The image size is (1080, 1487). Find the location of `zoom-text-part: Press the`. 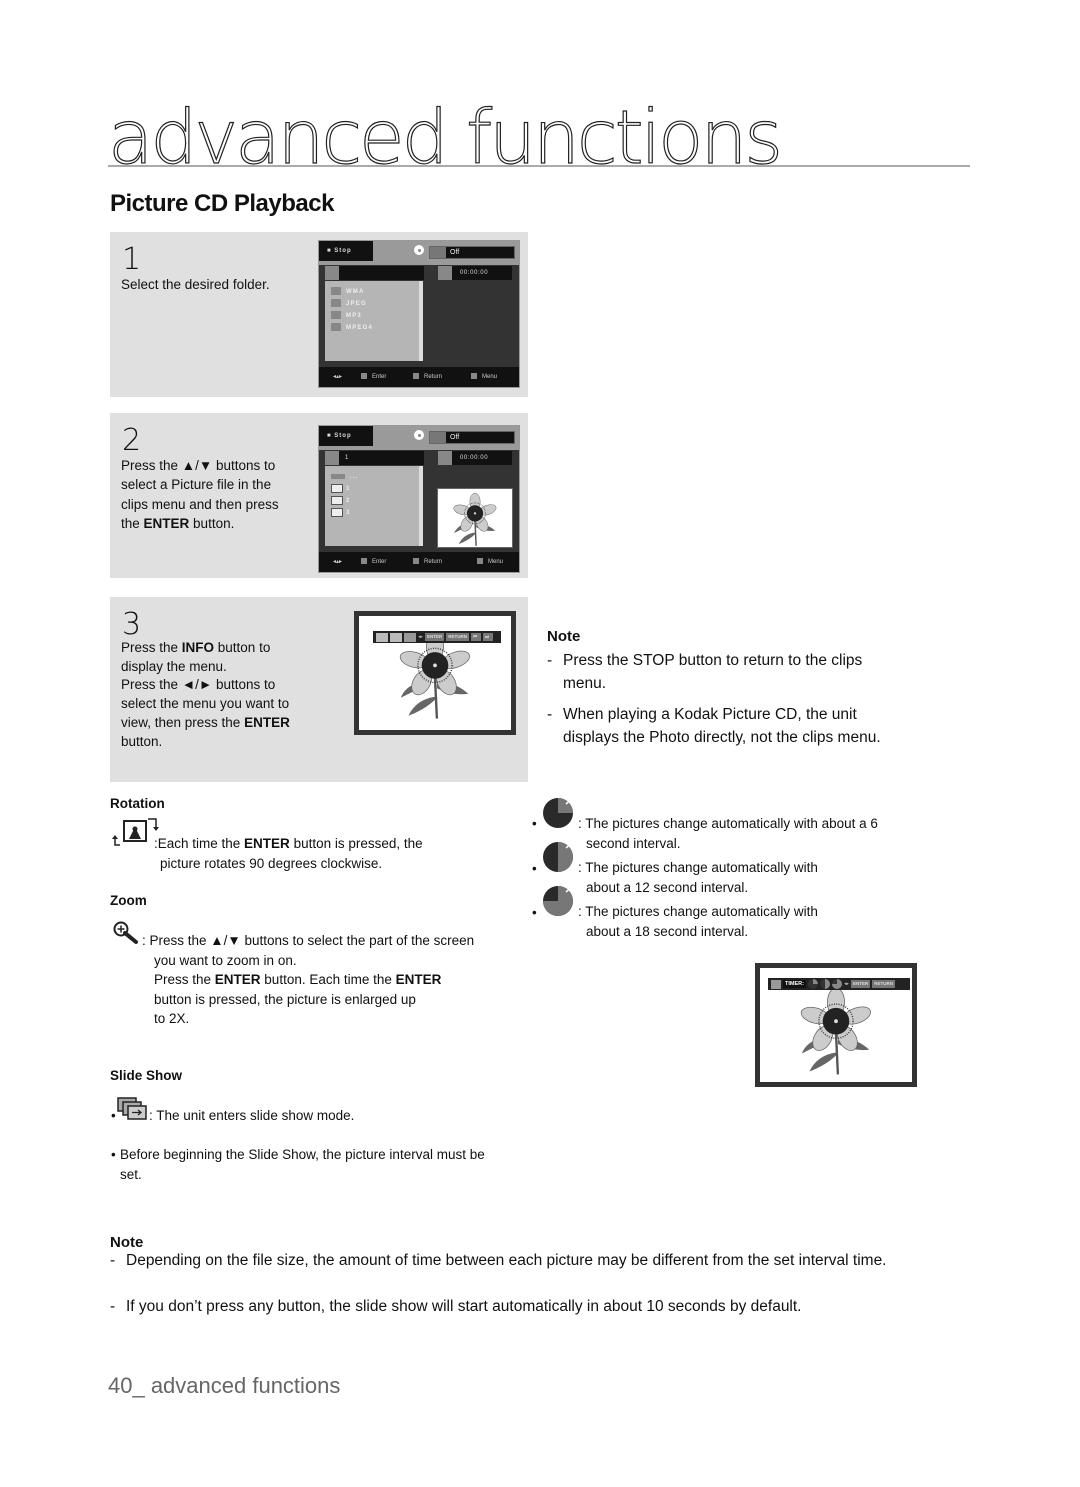

zoom-text-part: Press the is located at coordinates (184, 979).